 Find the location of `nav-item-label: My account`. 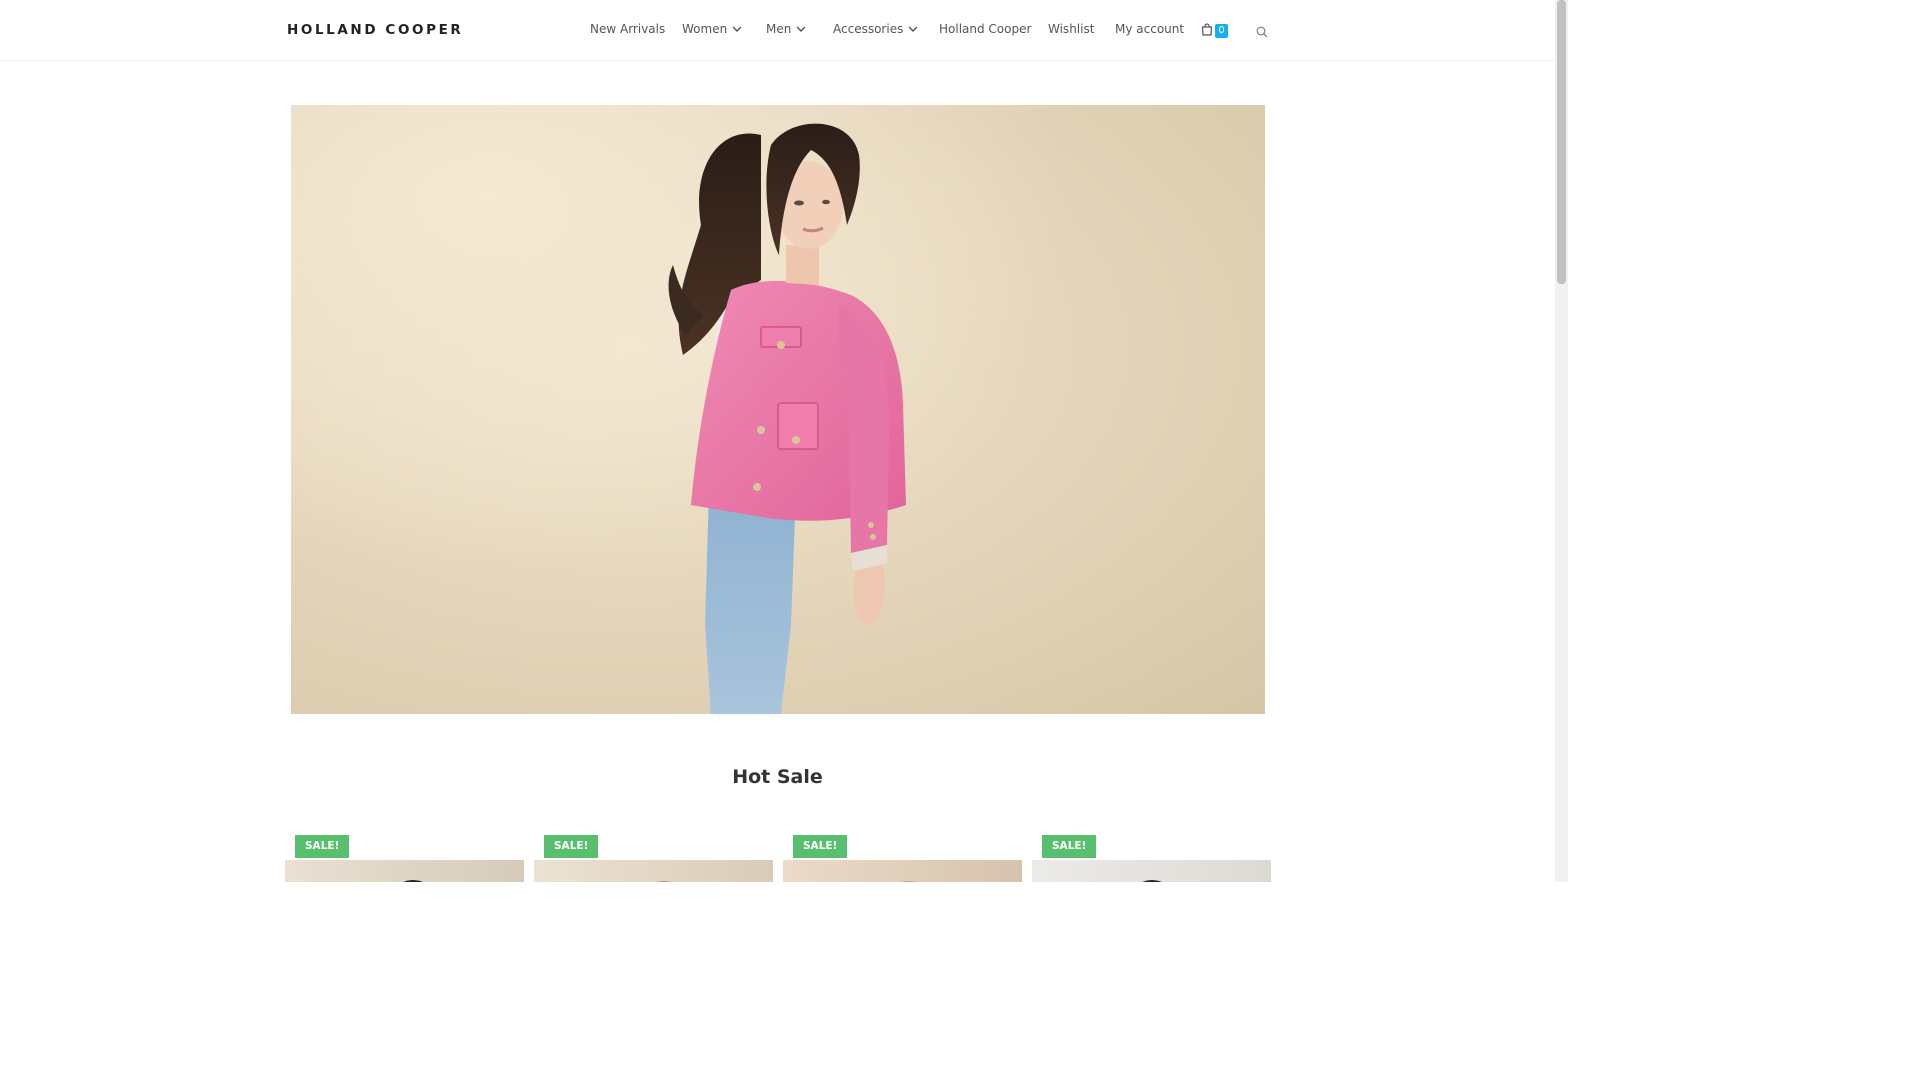

nav-item-label: My account is located at coordinates (1150, 29).